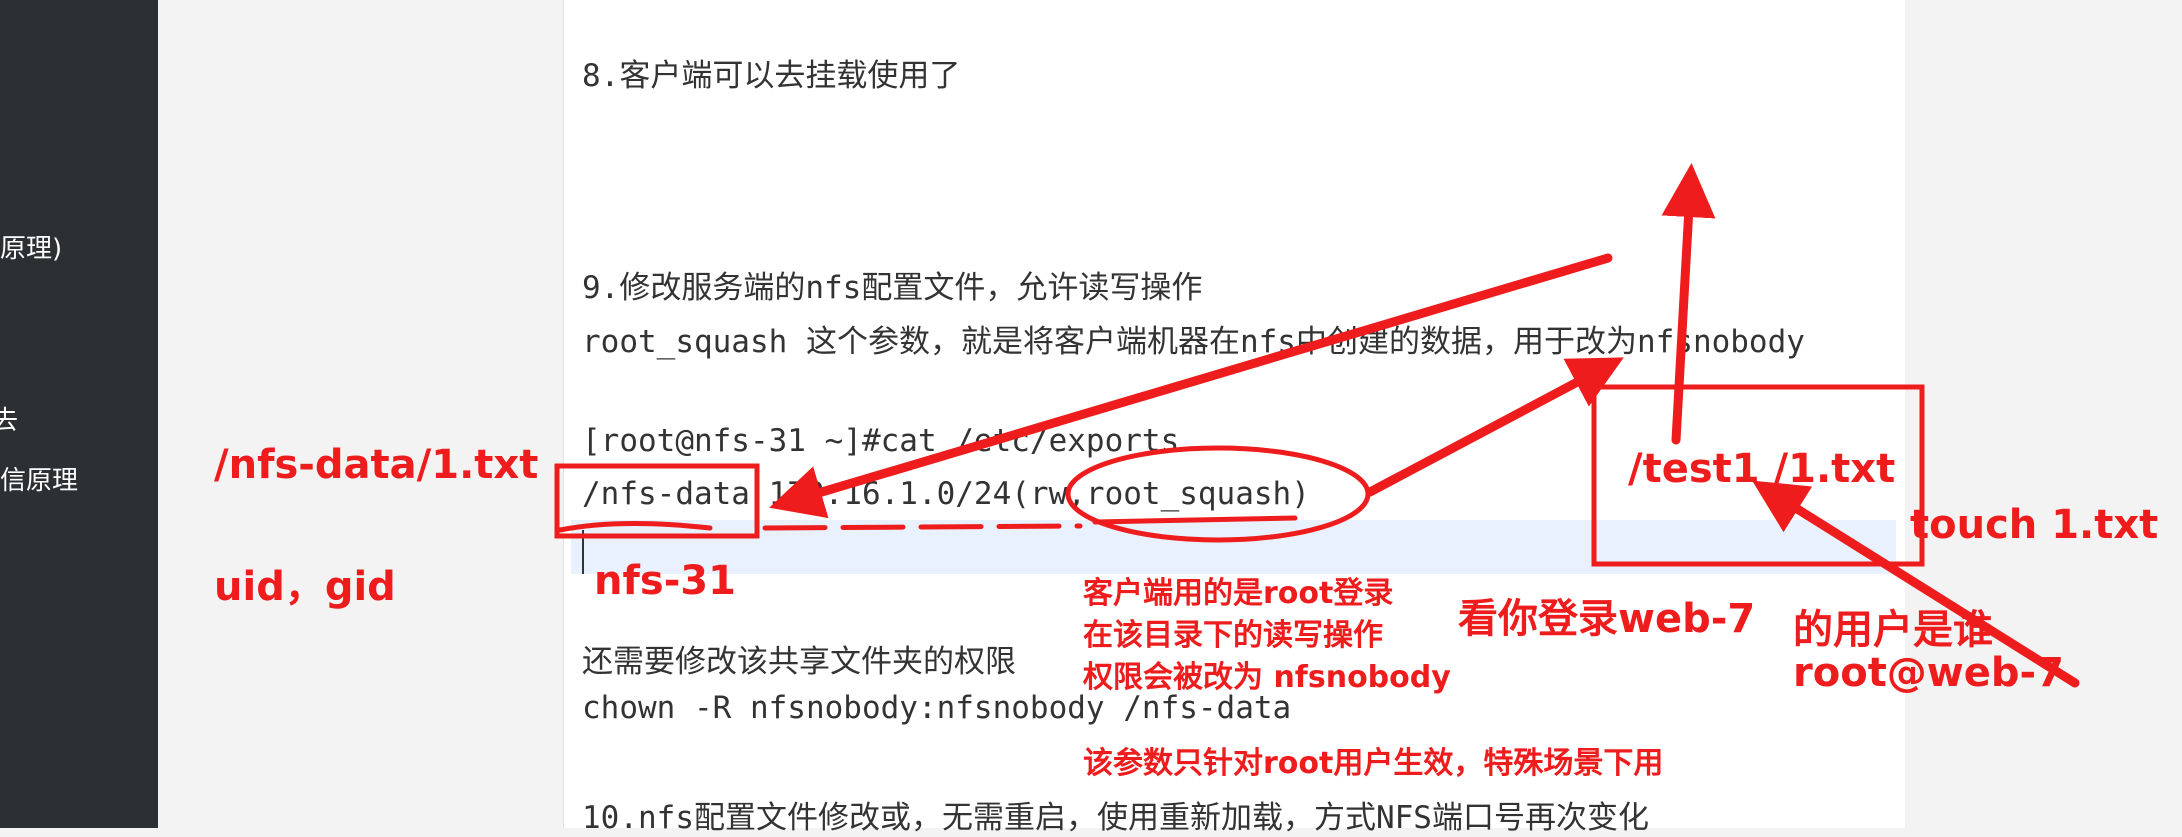 This screenshot has width=2182, height=837. What do you see at coordinates (1607, 619) in the screenshot?
I see `annotation-web7-login: 看你登录web-7` at bounding box center [1607, 619].